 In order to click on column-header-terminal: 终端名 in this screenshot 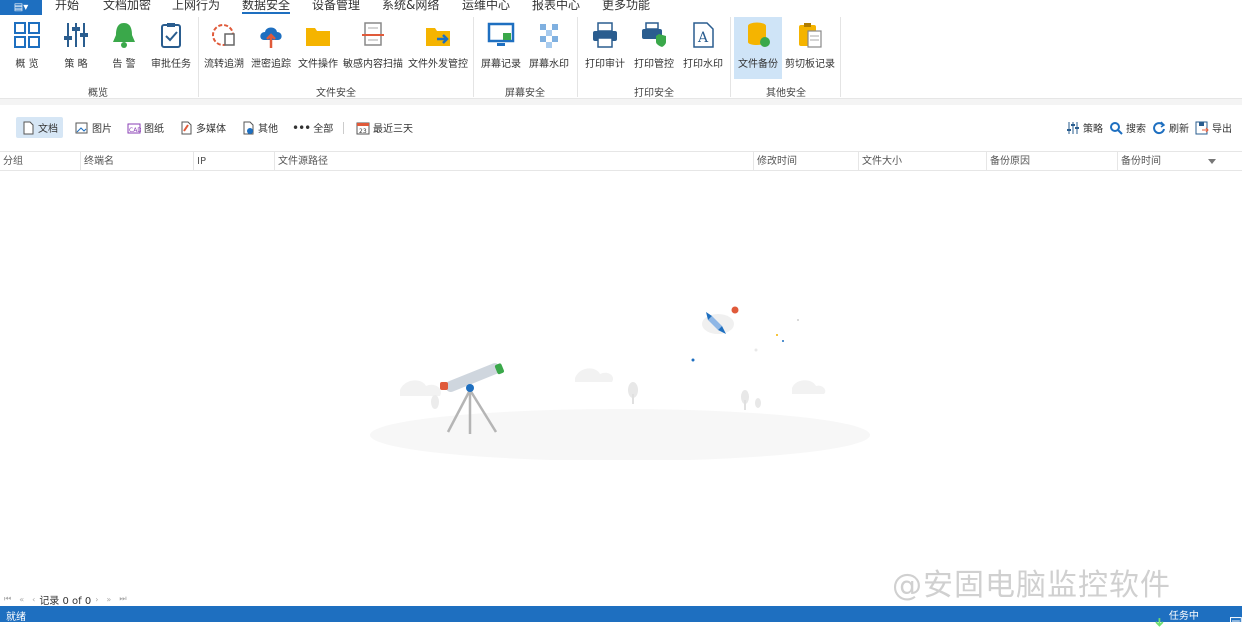, I will do `click(136, 161)`.